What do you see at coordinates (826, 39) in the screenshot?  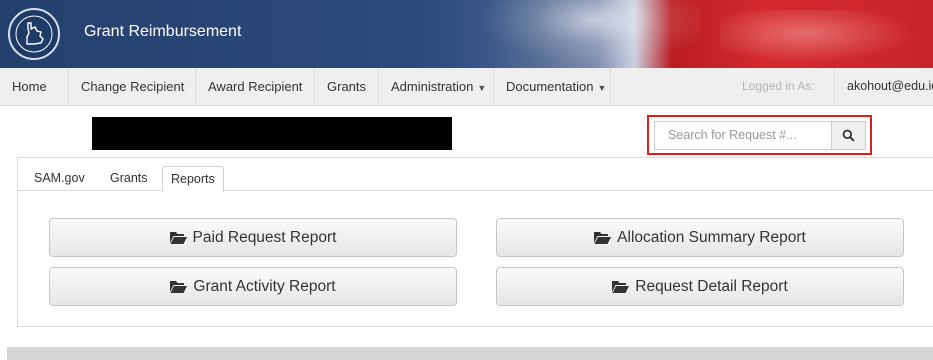 I see `header-mountain-image-right` at bounding box center [826, 39].